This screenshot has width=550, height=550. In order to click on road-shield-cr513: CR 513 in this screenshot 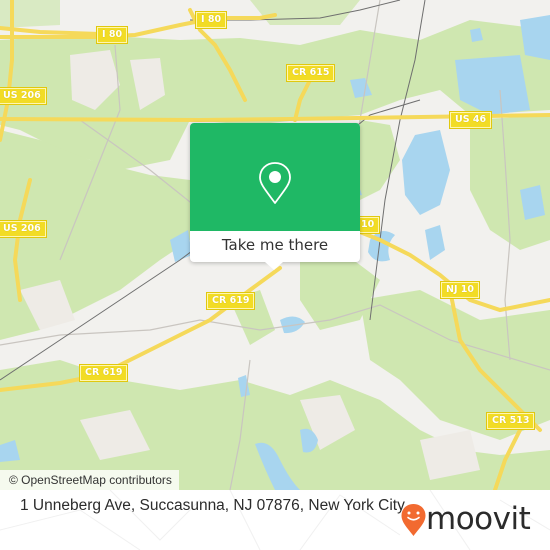, I will do `click(510, 421)`.